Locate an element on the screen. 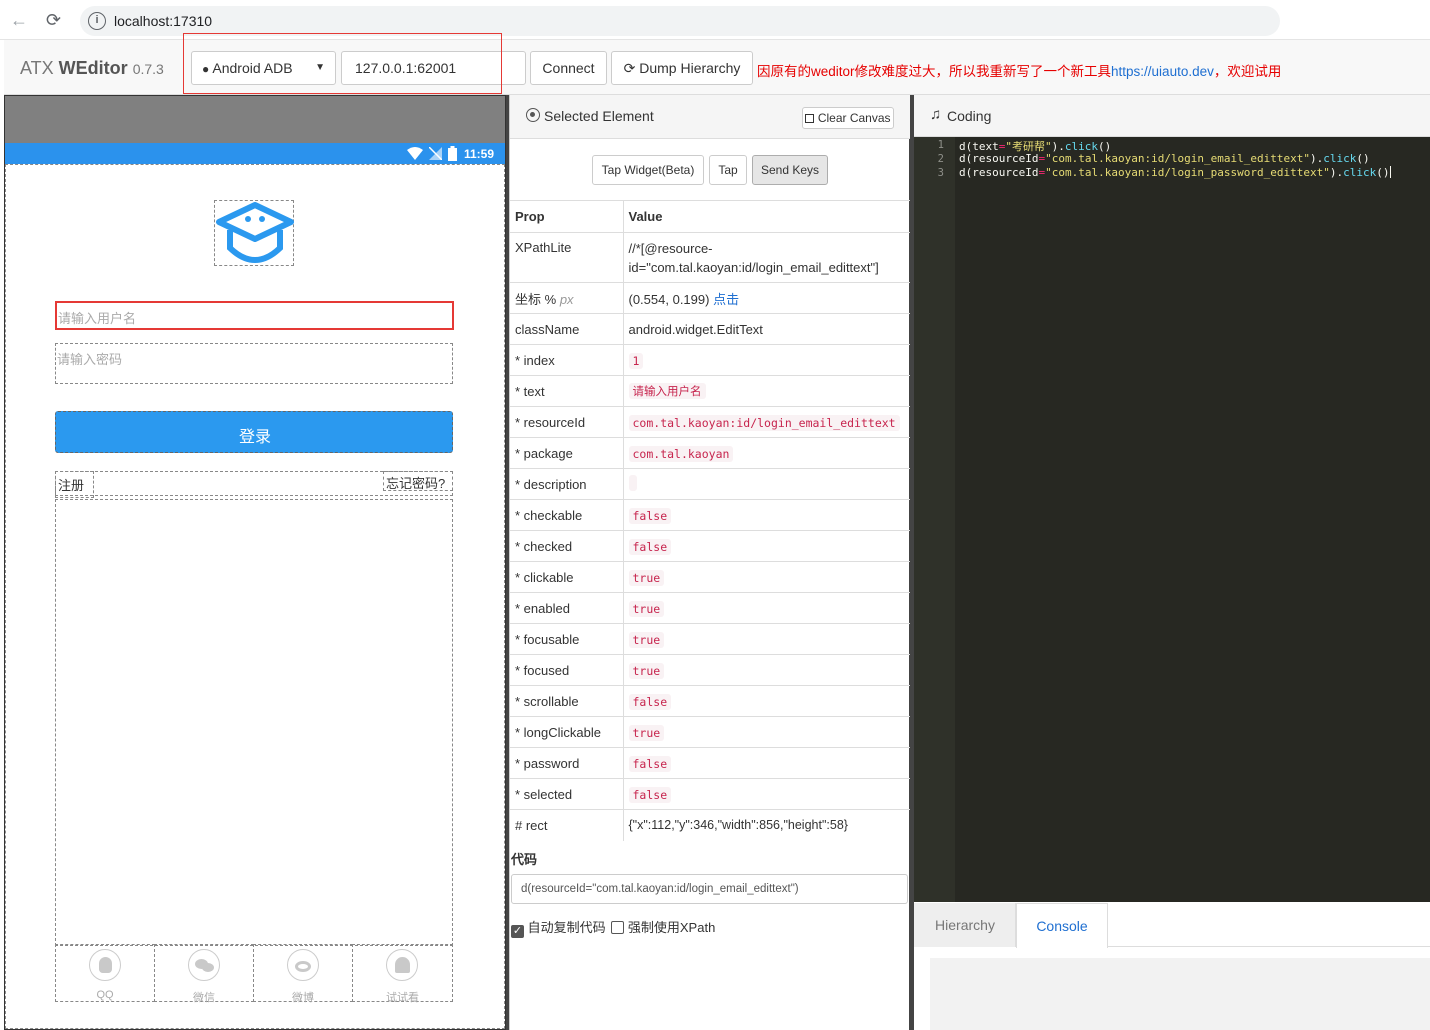  wifi-icon is located at coordinates (415, 153).